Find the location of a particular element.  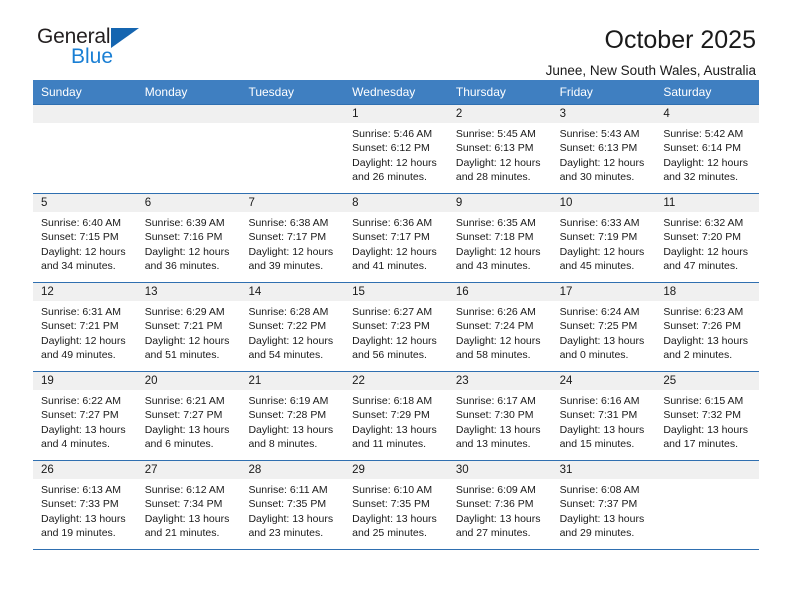

sunrise-text: Sunrise: 6:39 AM is located at coordinates (184, 223).